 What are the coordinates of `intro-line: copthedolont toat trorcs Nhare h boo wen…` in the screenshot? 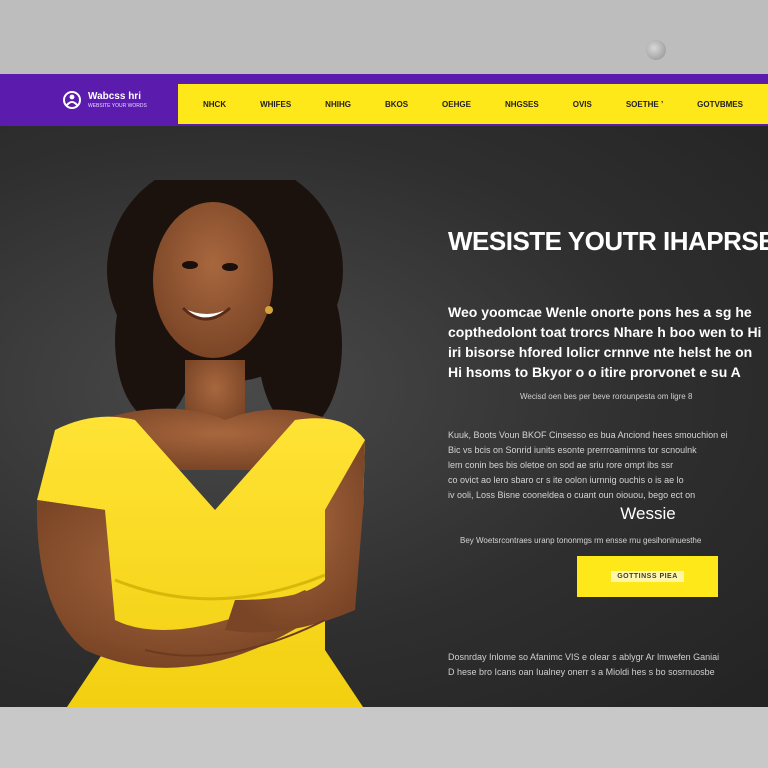 It's located at (605, 332).